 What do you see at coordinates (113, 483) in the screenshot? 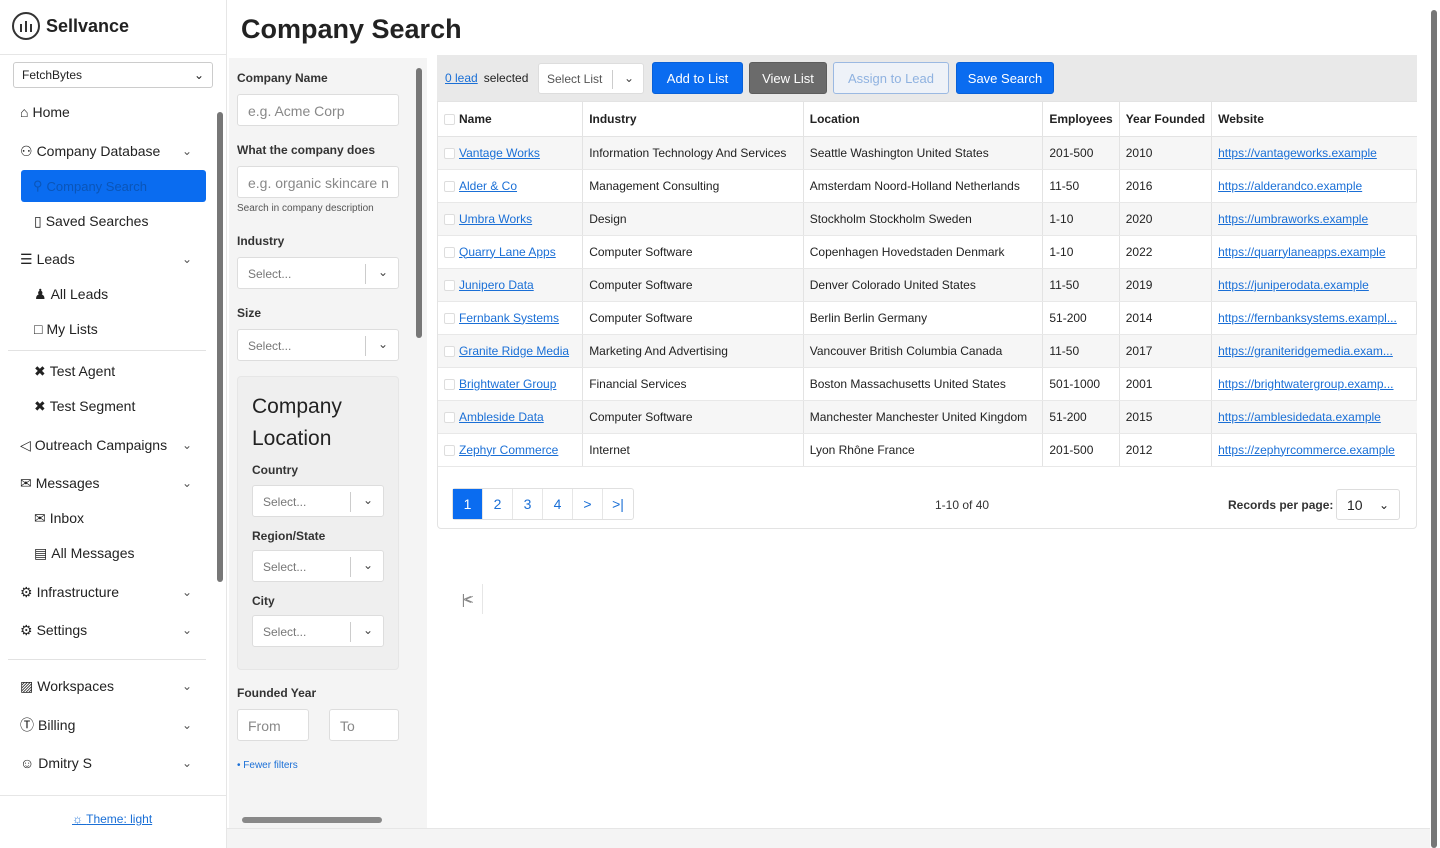
I see `nav-messages: ✉ Messages ⌄` at bounding box center [113, 483].